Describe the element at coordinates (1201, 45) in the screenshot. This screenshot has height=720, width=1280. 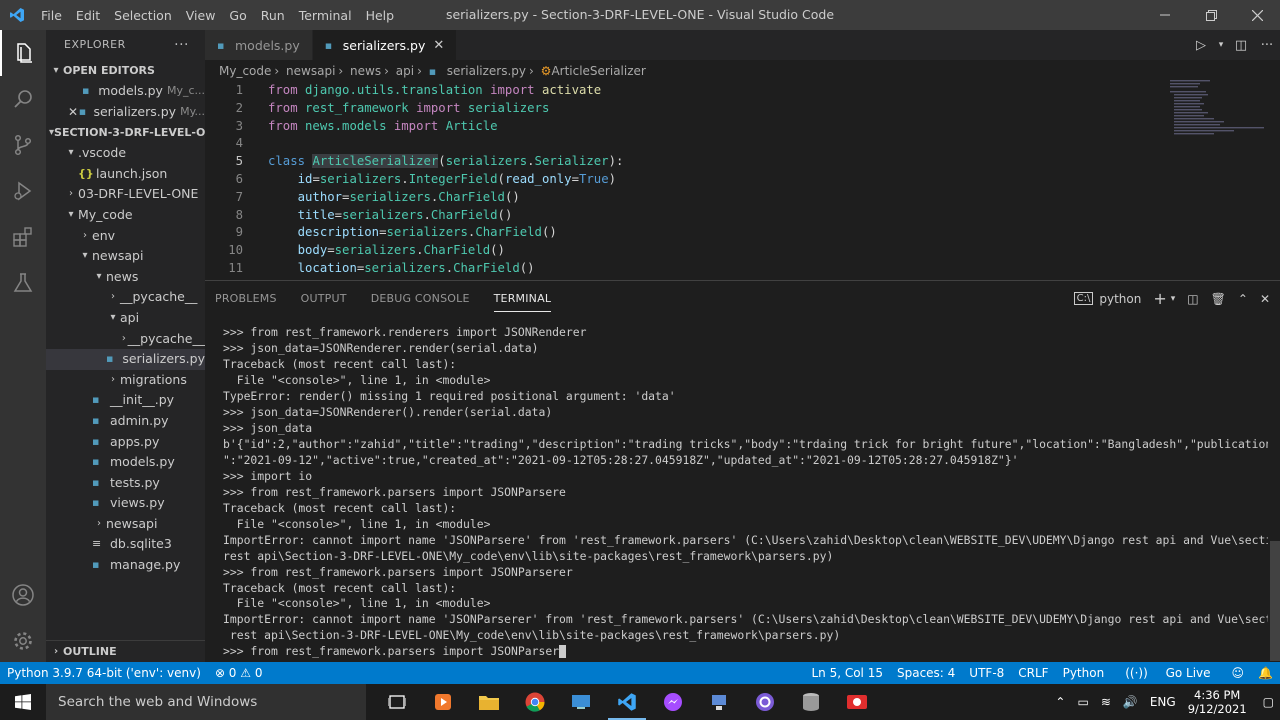
I see `run-file-icon: ▷` at that location.